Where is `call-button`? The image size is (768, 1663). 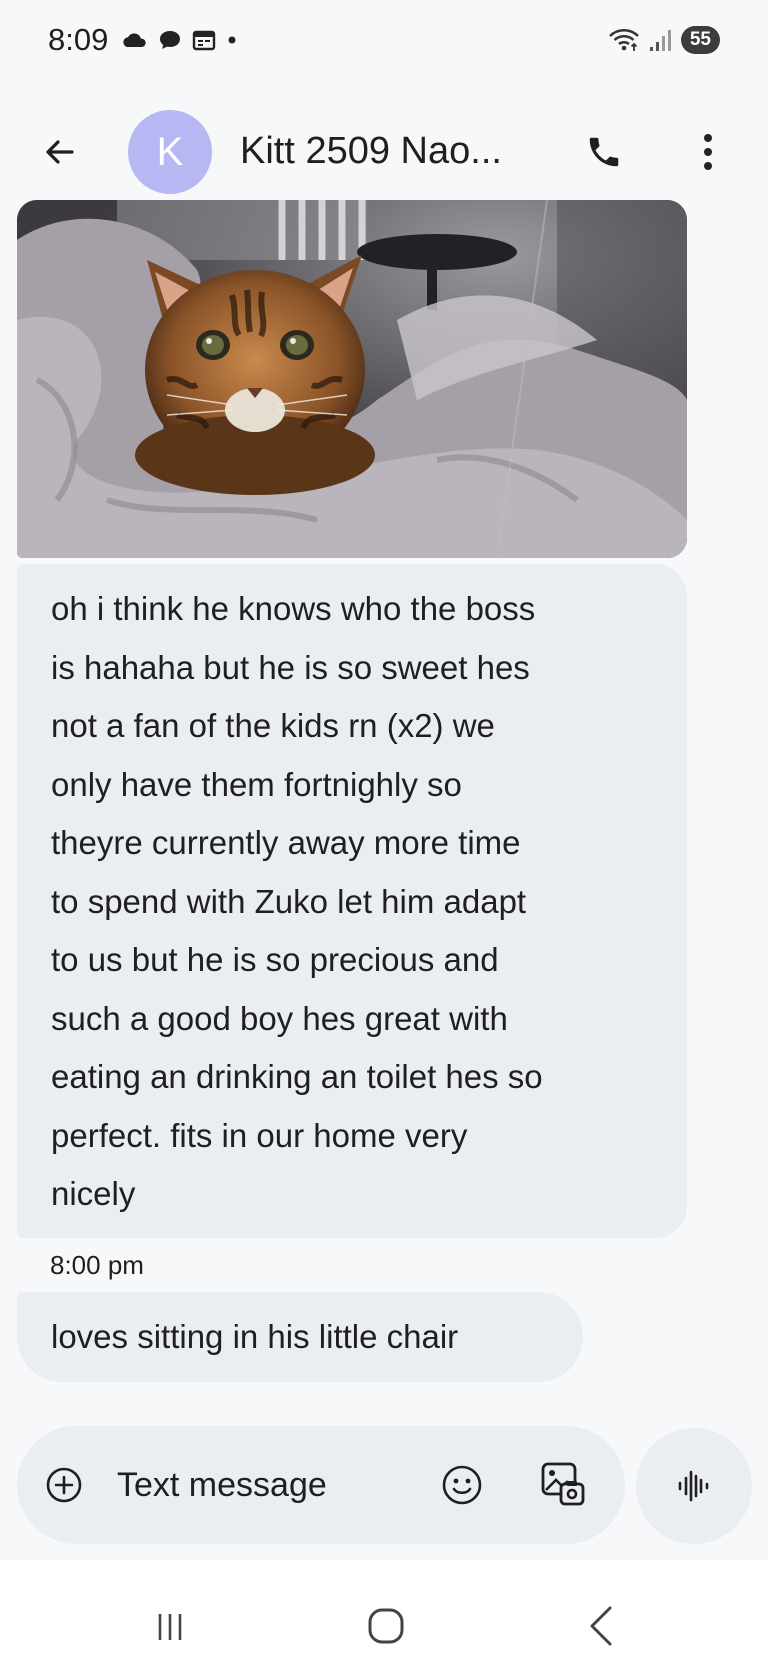 call-button is located at coordinates (604, 152).